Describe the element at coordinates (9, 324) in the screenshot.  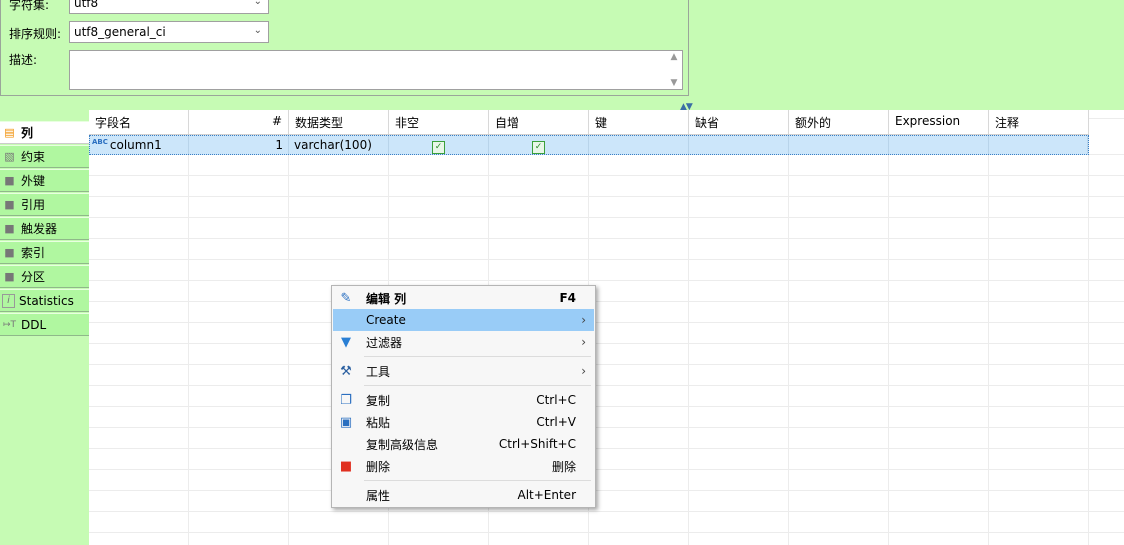
I see `ddl-icon: ↦T` at that location.